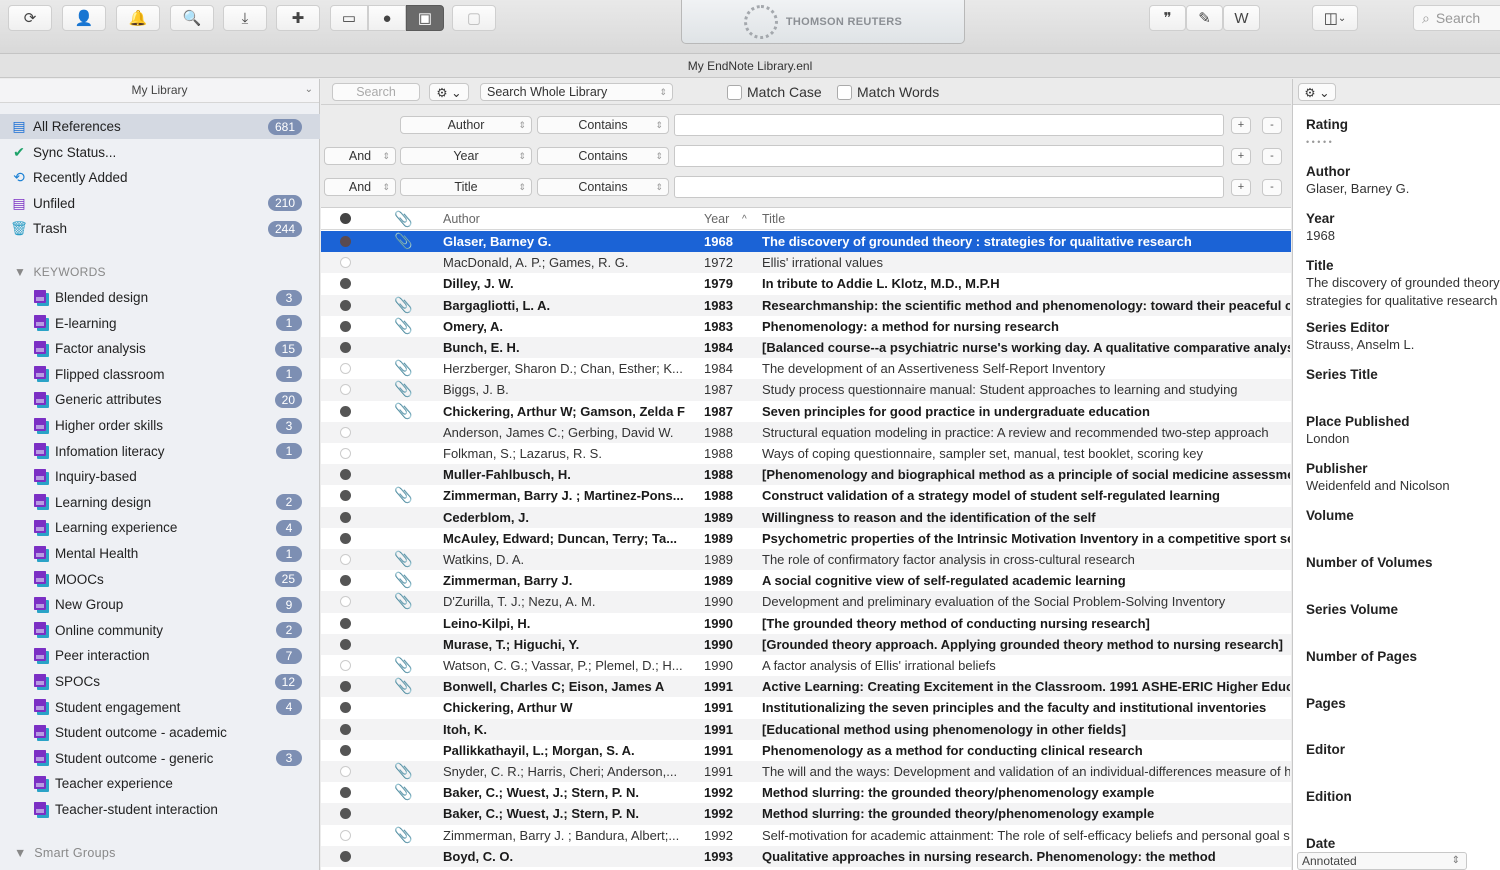 The height and width of the screenshot is (870, 1500). I want to click on field-volume: Volume, so click(1330, 516).